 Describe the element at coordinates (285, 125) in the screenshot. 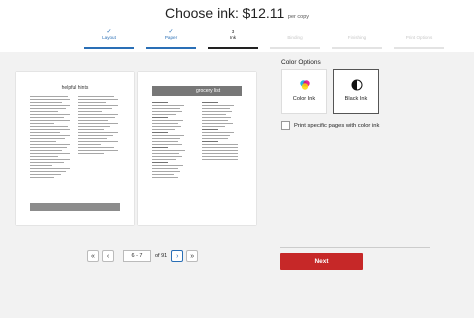

I see `print-specific-pages-checkbox` at that location.